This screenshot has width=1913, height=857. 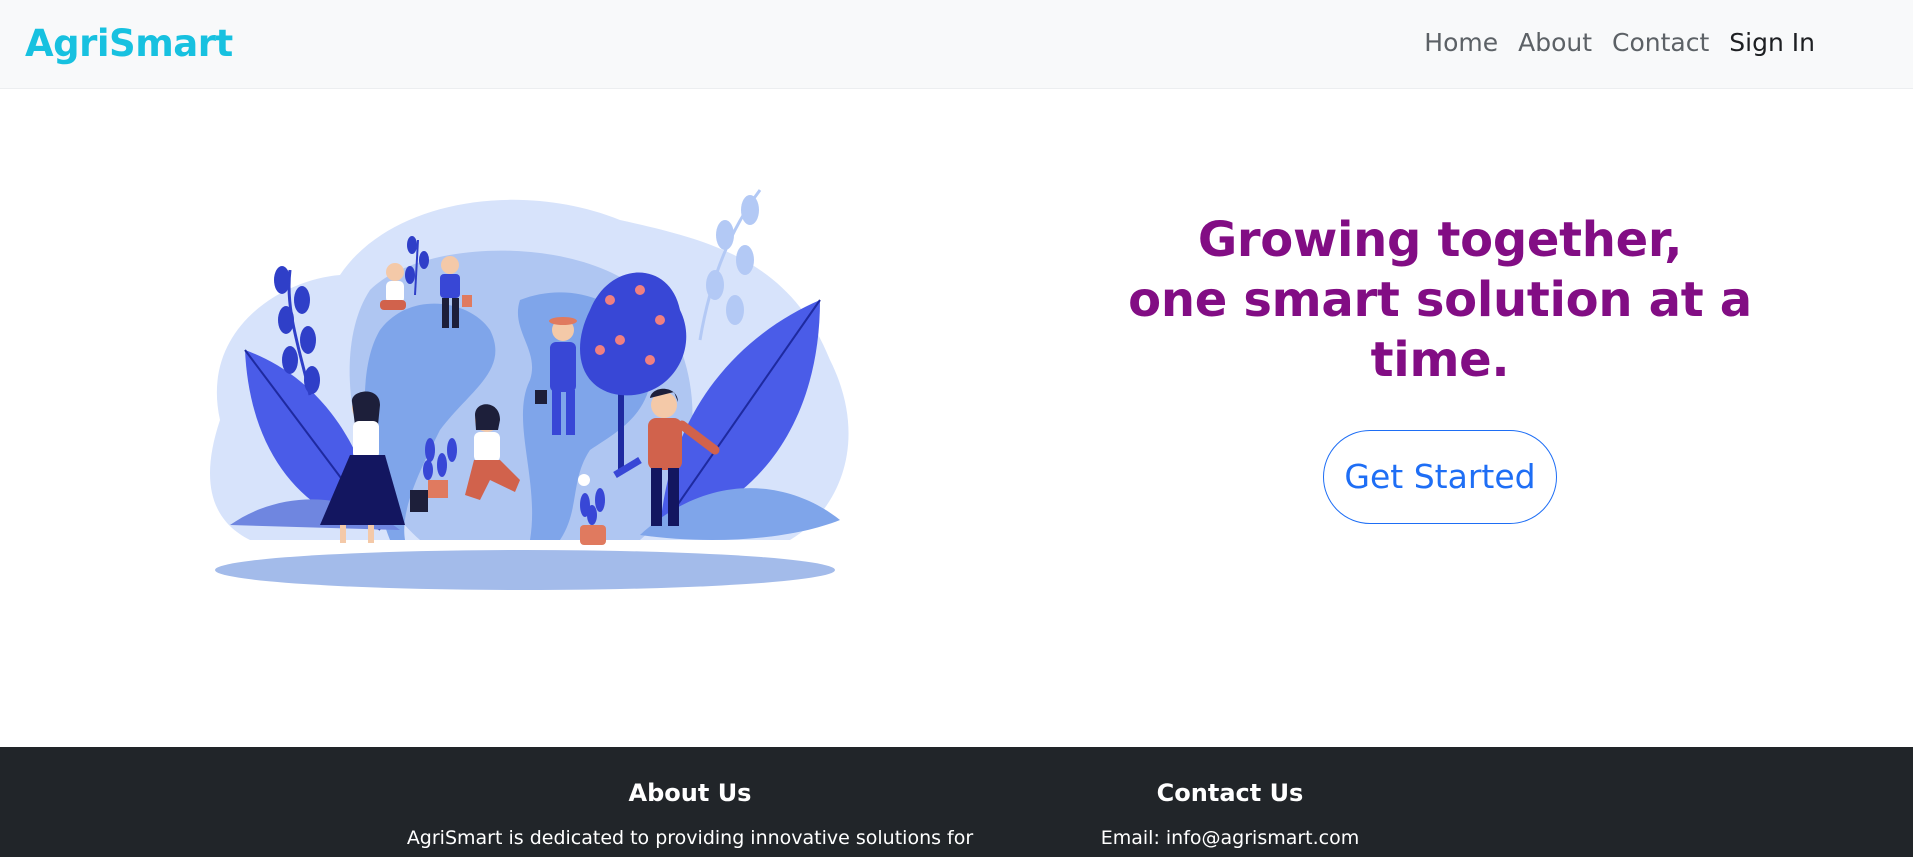 I want to click on nav-home-link: Home, so click(x=1461, y=42).